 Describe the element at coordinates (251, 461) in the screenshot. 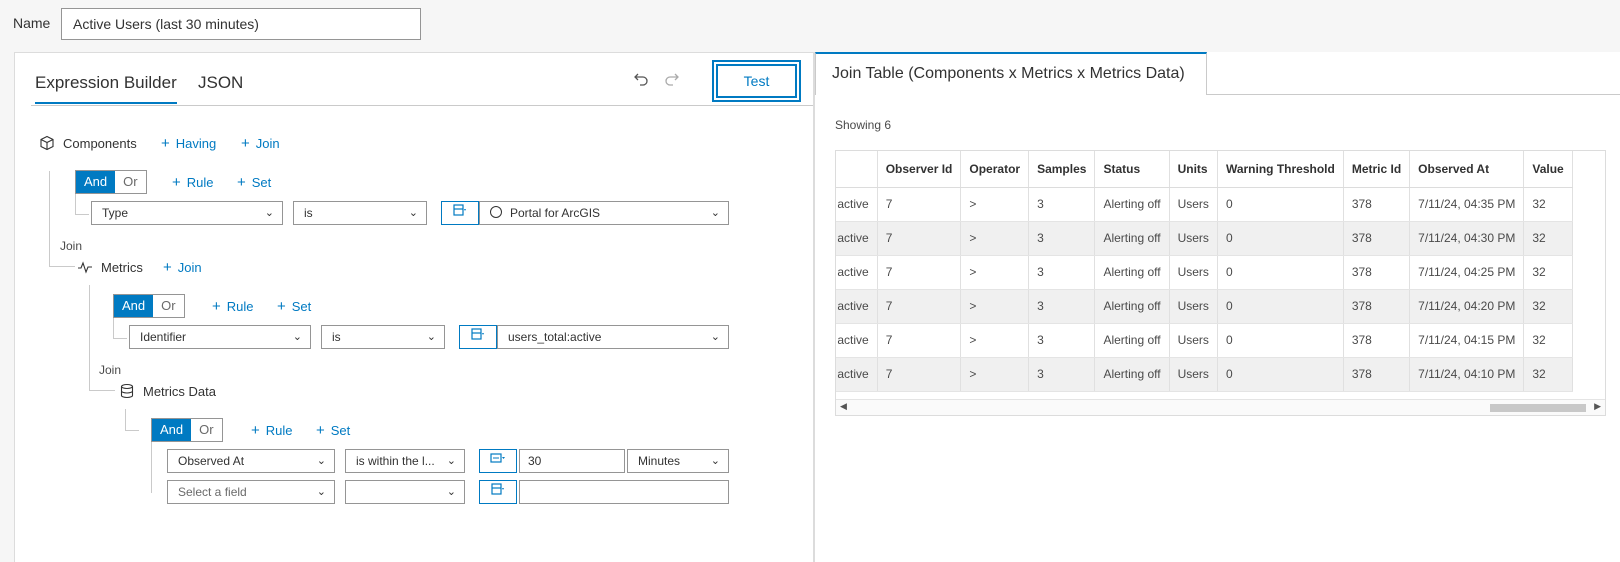

I see `field-select: Observed At ⌄` at that location.